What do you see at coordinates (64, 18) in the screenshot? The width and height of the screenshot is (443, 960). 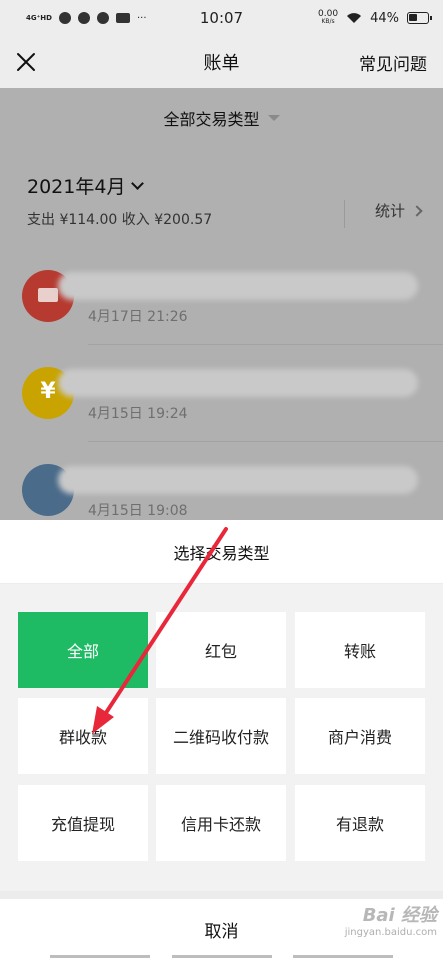 I see `signal-bars-icon` at bounding box center [64, 18].